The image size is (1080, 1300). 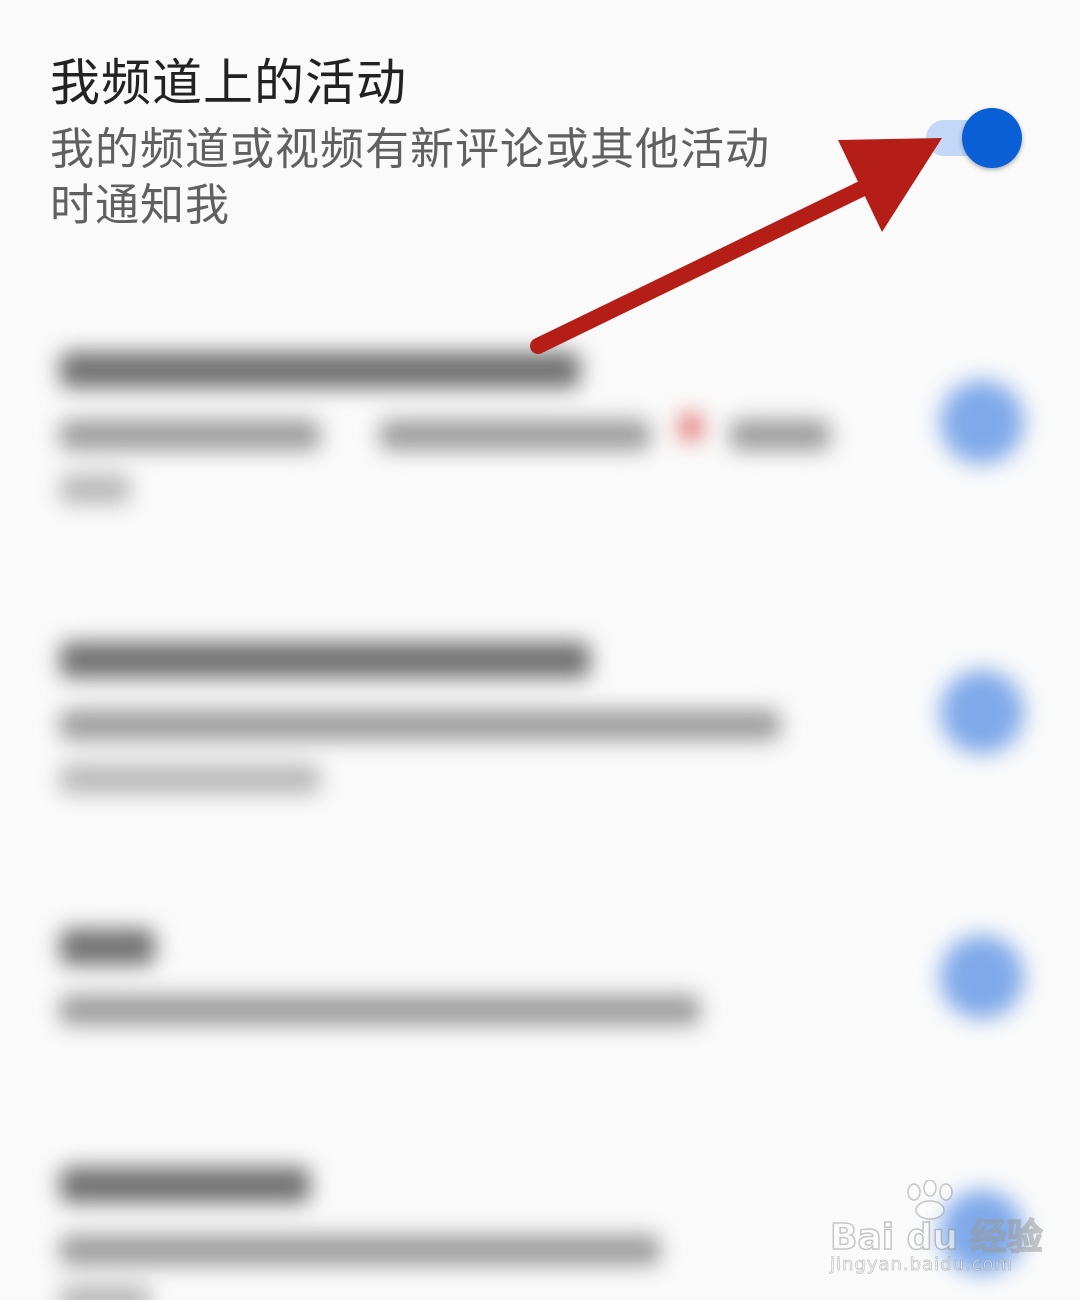 What do you see at coordinates (992, 138) in the screenshot?
I see `toggle-knob` at bounding box center [992, 138].